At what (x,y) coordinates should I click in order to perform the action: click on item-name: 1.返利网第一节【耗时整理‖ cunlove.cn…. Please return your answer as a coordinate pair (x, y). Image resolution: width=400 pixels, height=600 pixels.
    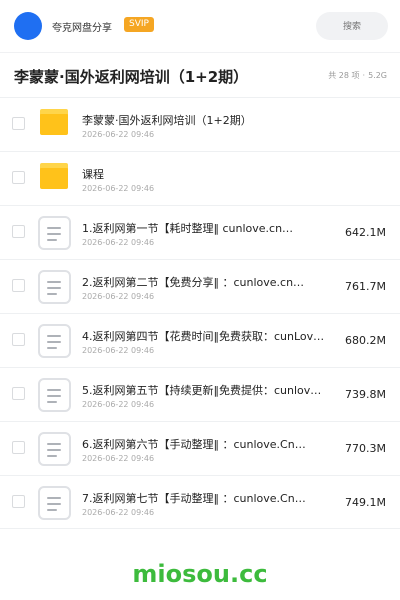
    Looking at the image, I should click on (188, 228).